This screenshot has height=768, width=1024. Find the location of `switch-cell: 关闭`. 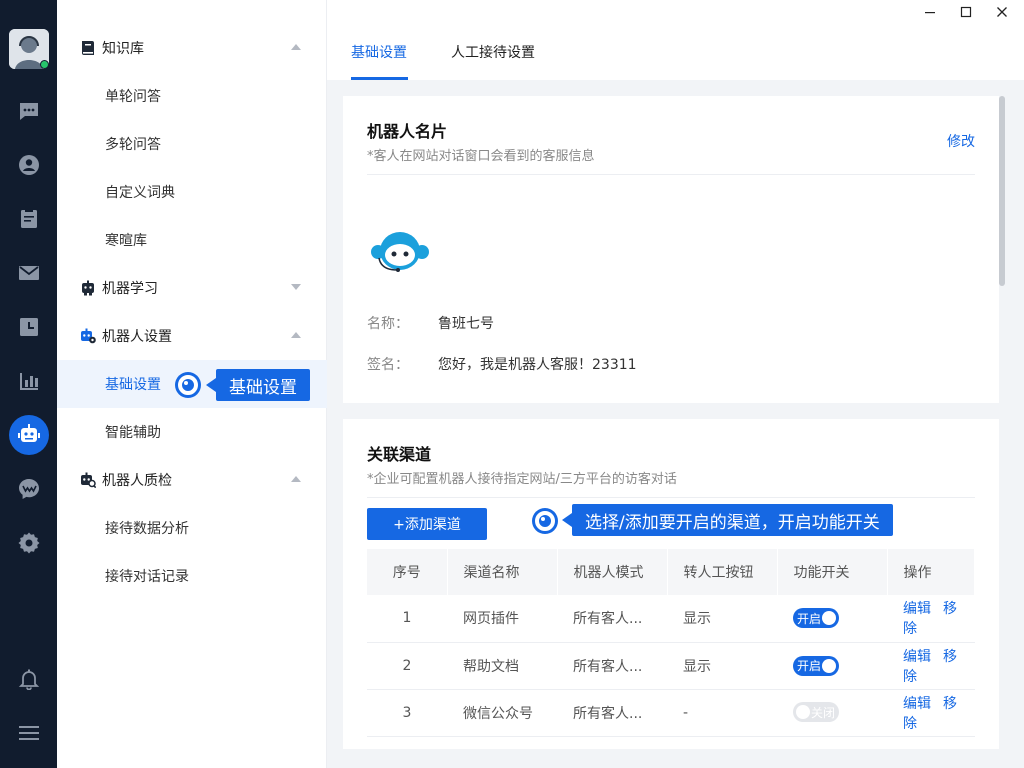

switch-cell: 关闭 is located at coordinates (832, 713).